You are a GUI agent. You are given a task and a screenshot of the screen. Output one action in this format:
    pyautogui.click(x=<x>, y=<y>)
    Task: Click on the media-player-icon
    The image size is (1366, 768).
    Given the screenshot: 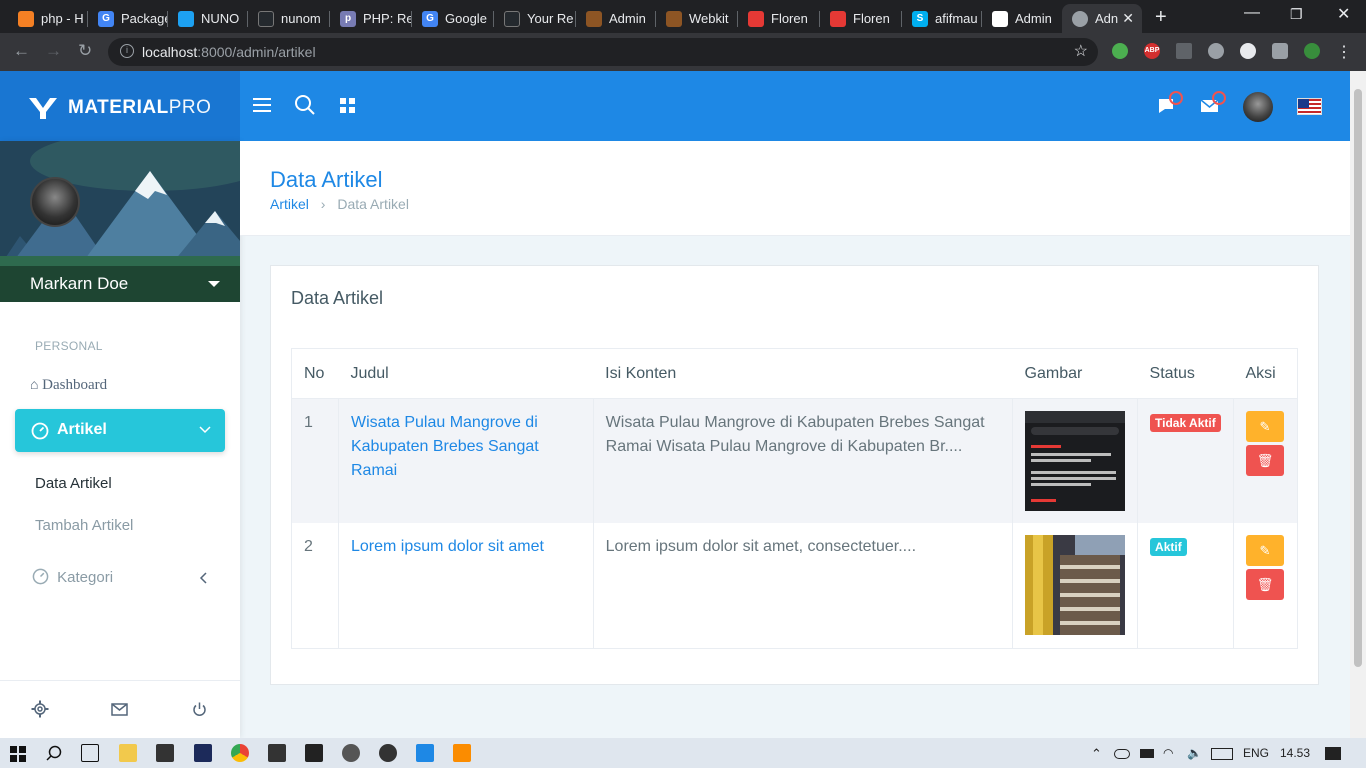 What is the action you would take?
    pyautogui.click(x=388, y=753)
    